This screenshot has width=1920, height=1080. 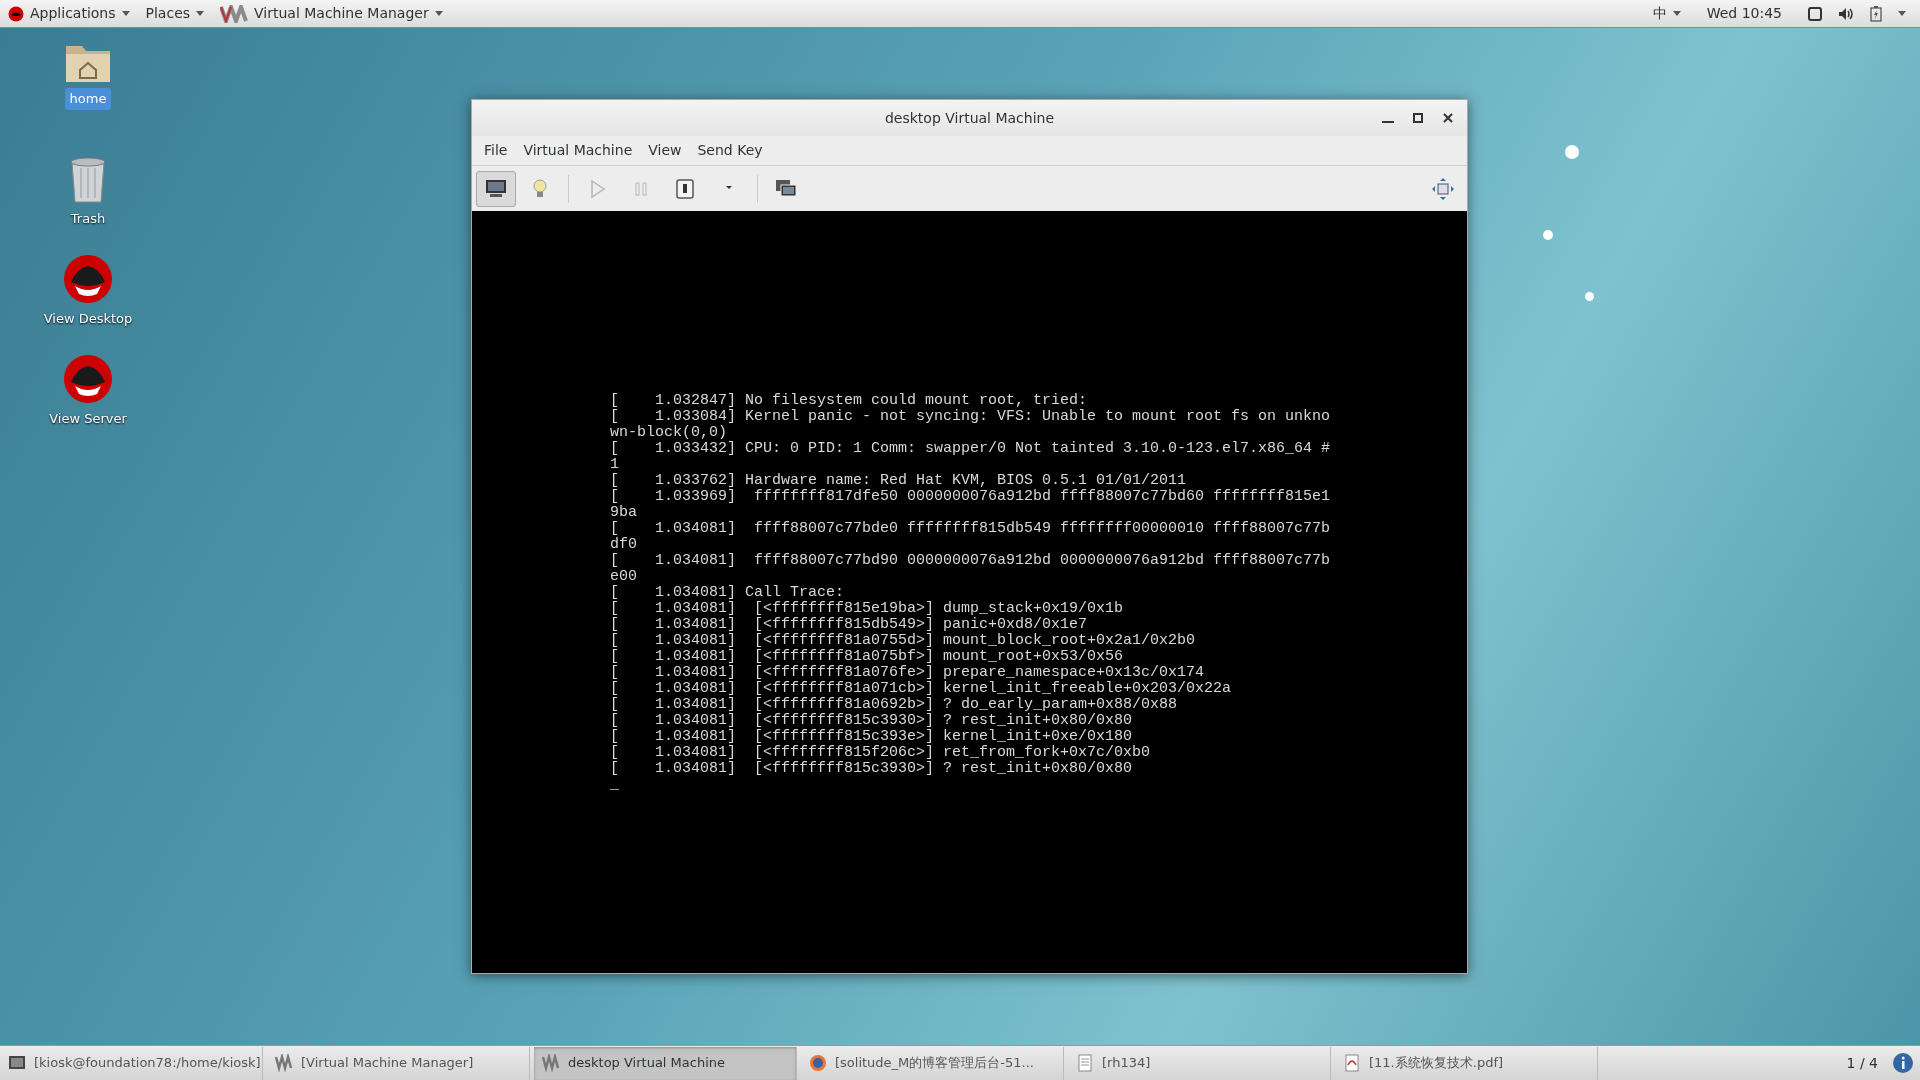 I want to click on info-icon, so click(x=1903, y=1063).